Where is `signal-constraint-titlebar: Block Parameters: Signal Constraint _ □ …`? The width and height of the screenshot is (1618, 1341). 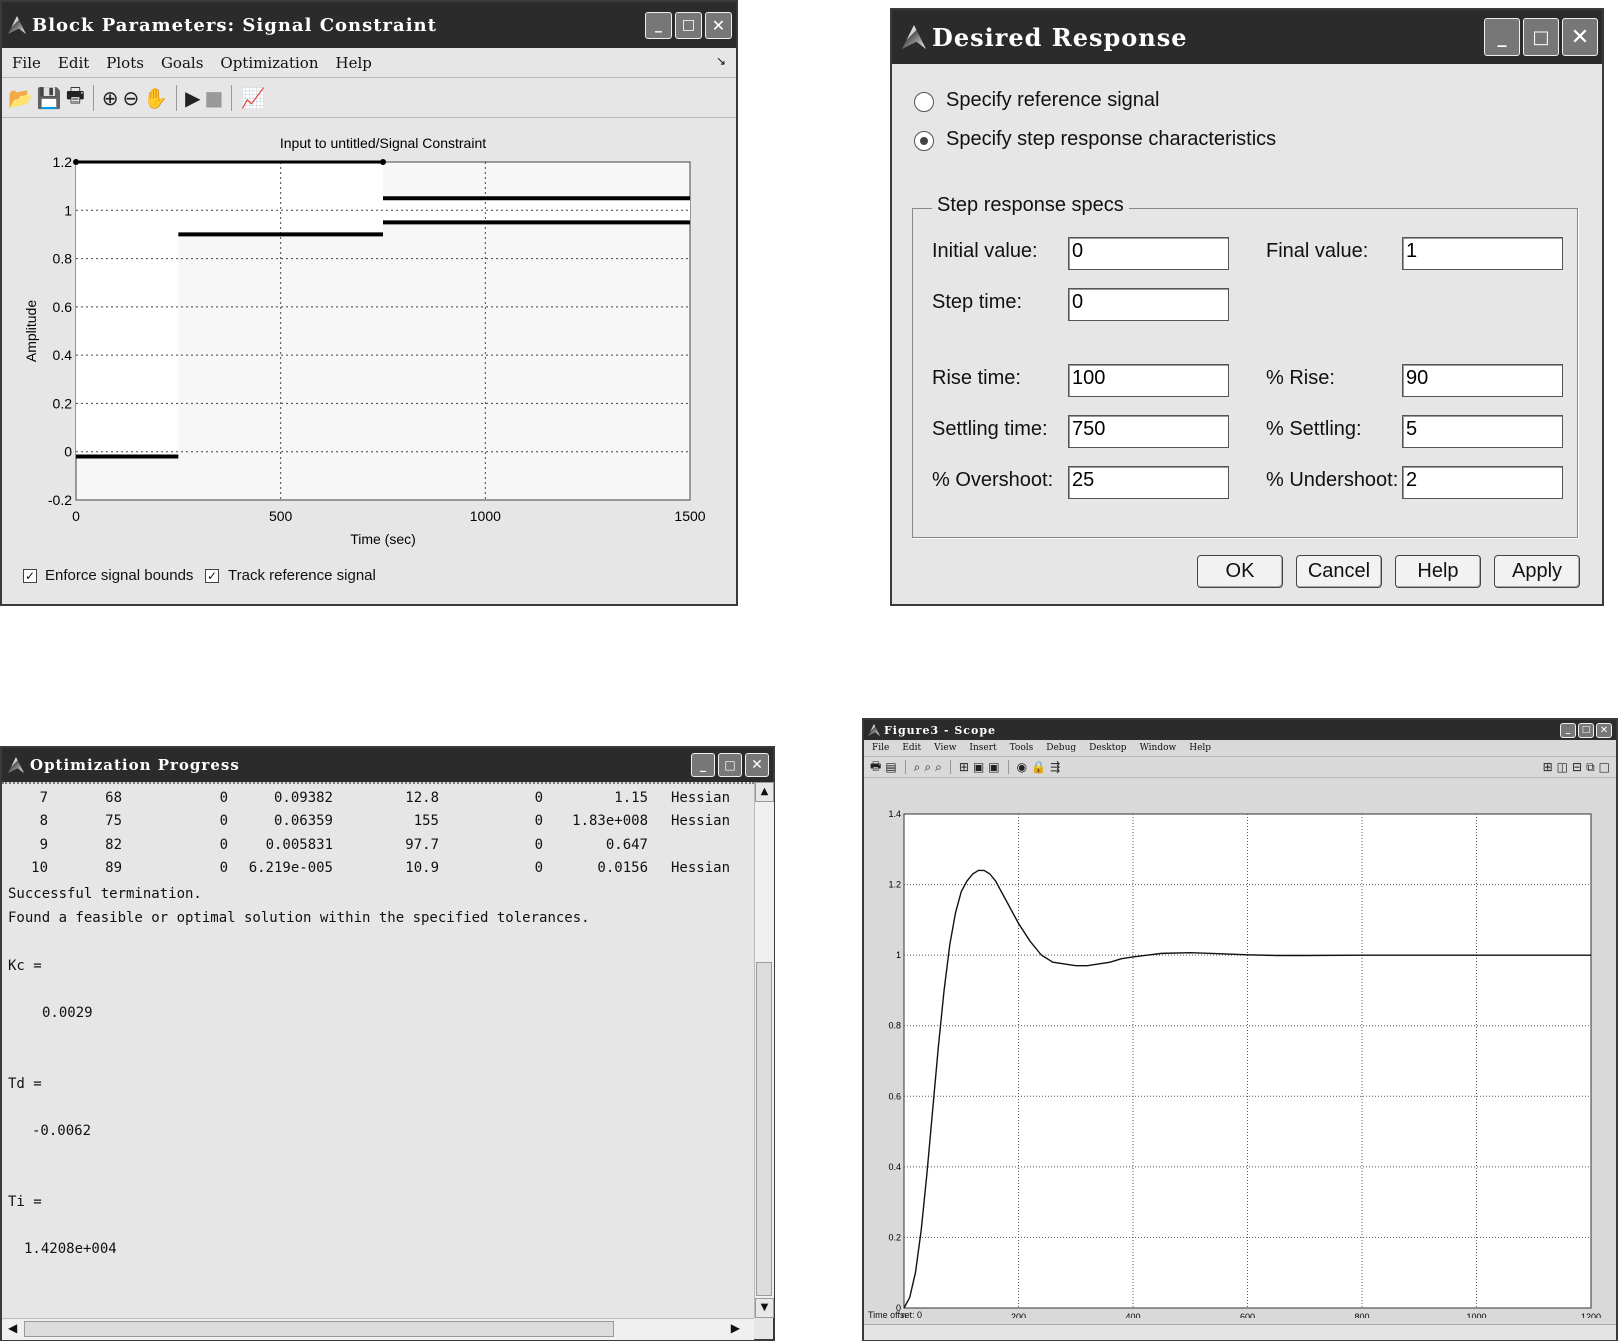
signal-constraint-titlebar: Block Parameters: Signal Constraint _ □ … is located at coordinates (369, 25).